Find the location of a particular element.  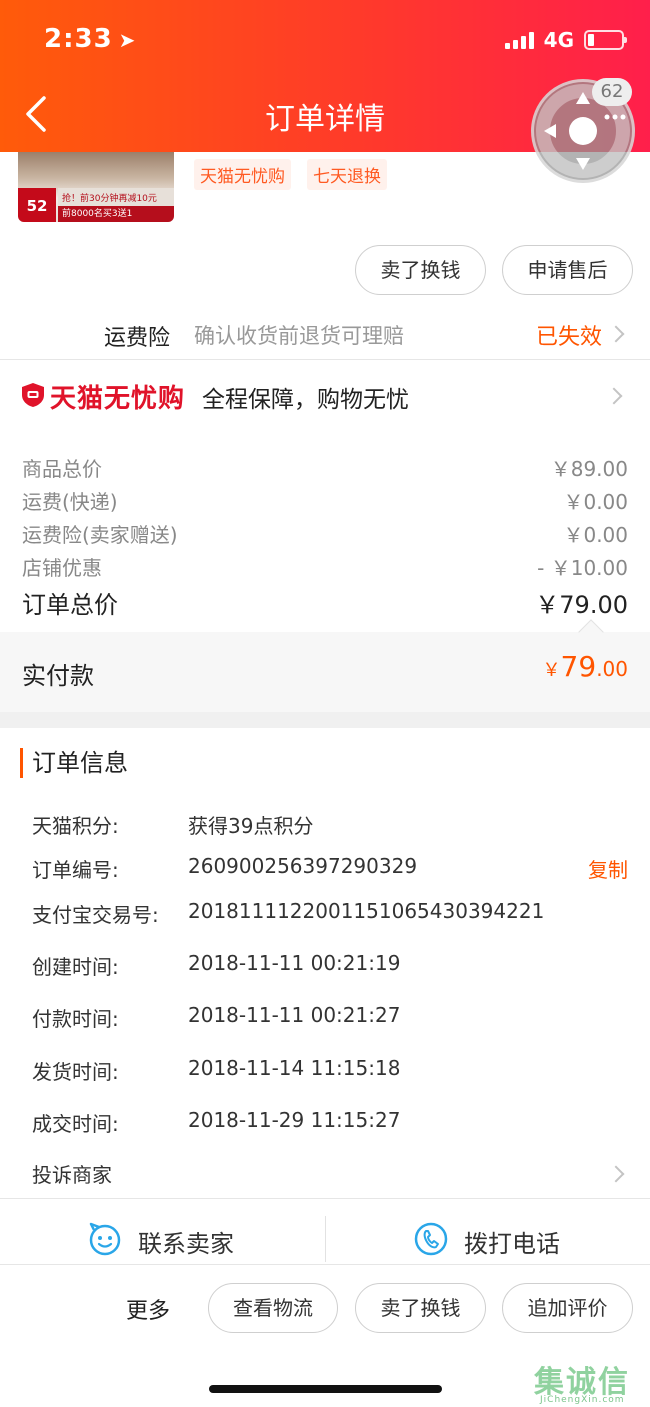

info-row-created-time: 创建时间: 2018-11-11 00:21:19 is located at coordinates (330, 966).